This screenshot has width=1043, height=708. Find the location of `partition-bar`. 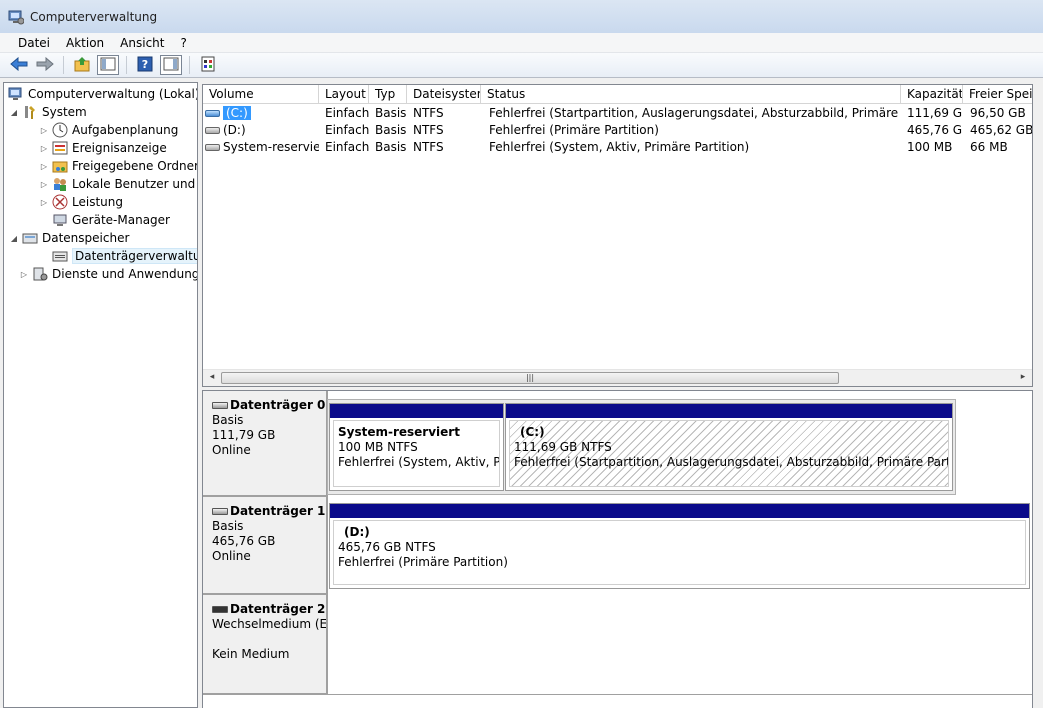

partition-bar is located at coordinates (729, 411).